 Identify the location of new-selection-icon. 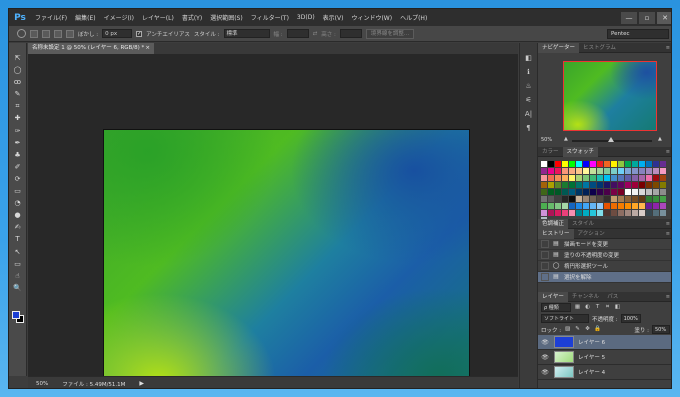
(34, 33).